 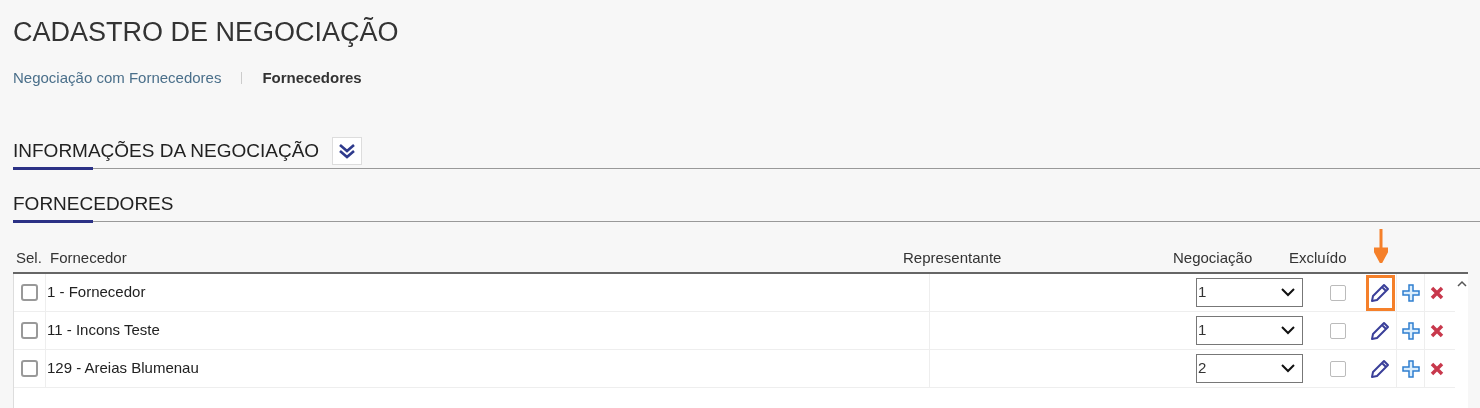 I want to click on negotiation-select: 2, so click(x=1249, y=368).